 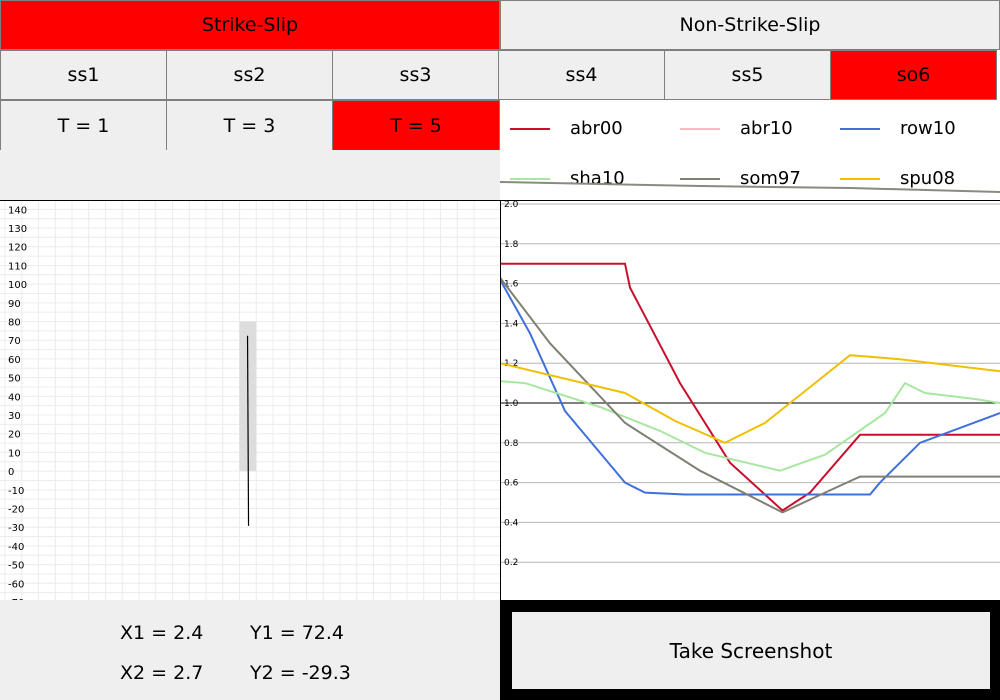 What do you see at coordinates (17, 285) in the screenshot?
I see `y-tick-label: 100` at bounding box center [17, 285].